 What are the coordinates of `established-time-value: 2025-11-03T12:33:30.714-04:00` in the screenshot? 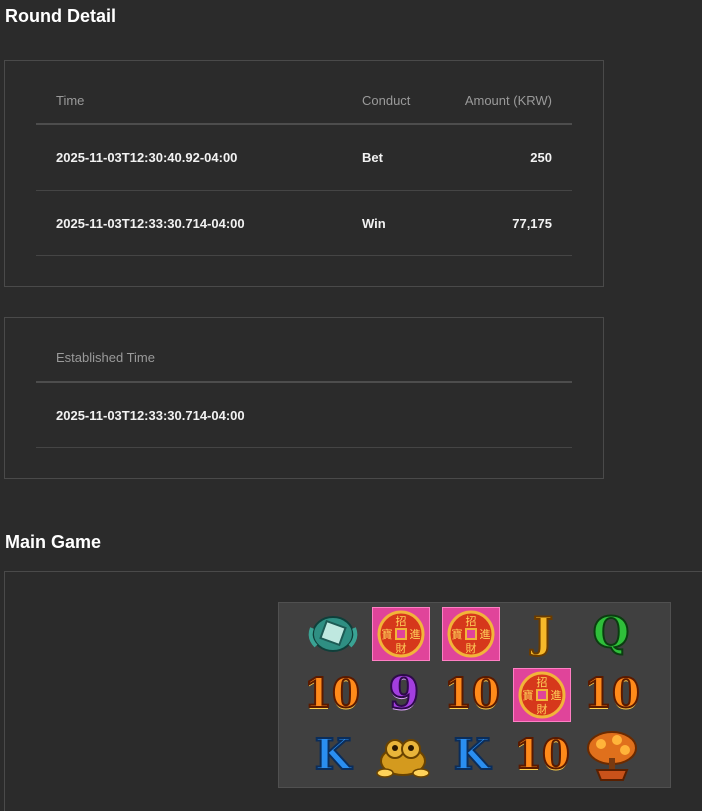 It's located at (150, 415).